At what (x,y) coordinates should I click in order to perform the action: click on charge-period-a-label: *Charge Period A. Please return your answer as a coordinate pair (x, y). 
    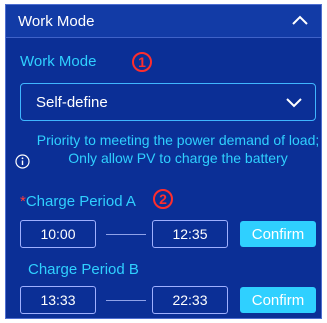
    Looking at the image, I should click on (78, 201).